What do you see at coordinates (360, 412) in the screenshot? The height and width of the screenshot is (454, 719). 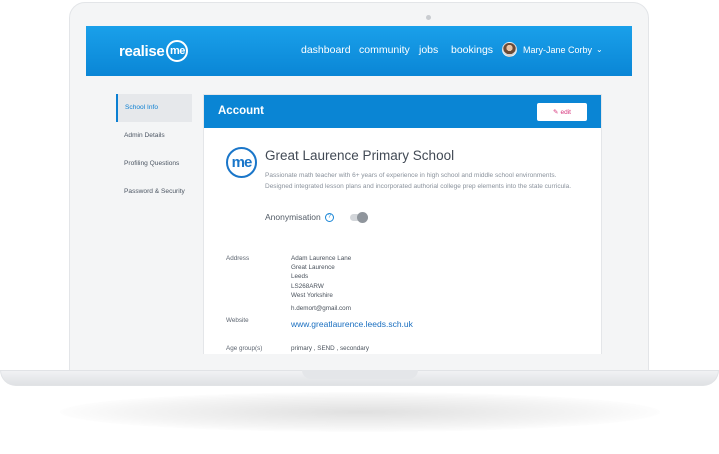 I see `laptop-shadow` at bounding box center [360, 412].